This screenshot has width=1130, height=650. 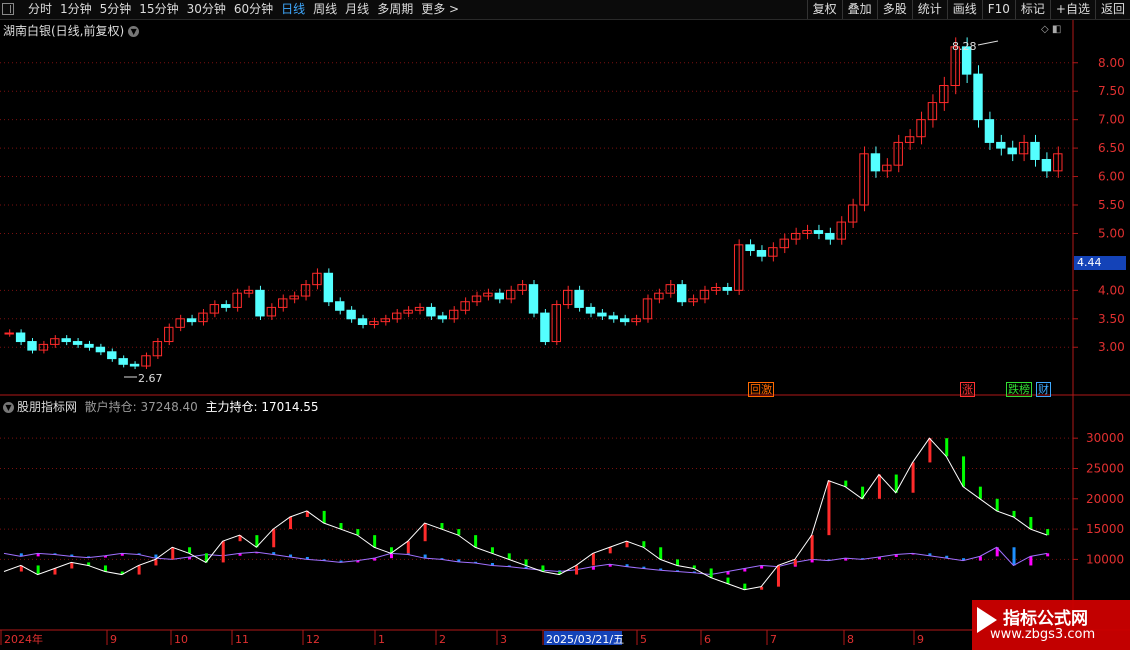 I want to click on chevron-down-icon: ▼, so click(x=8, y=407).